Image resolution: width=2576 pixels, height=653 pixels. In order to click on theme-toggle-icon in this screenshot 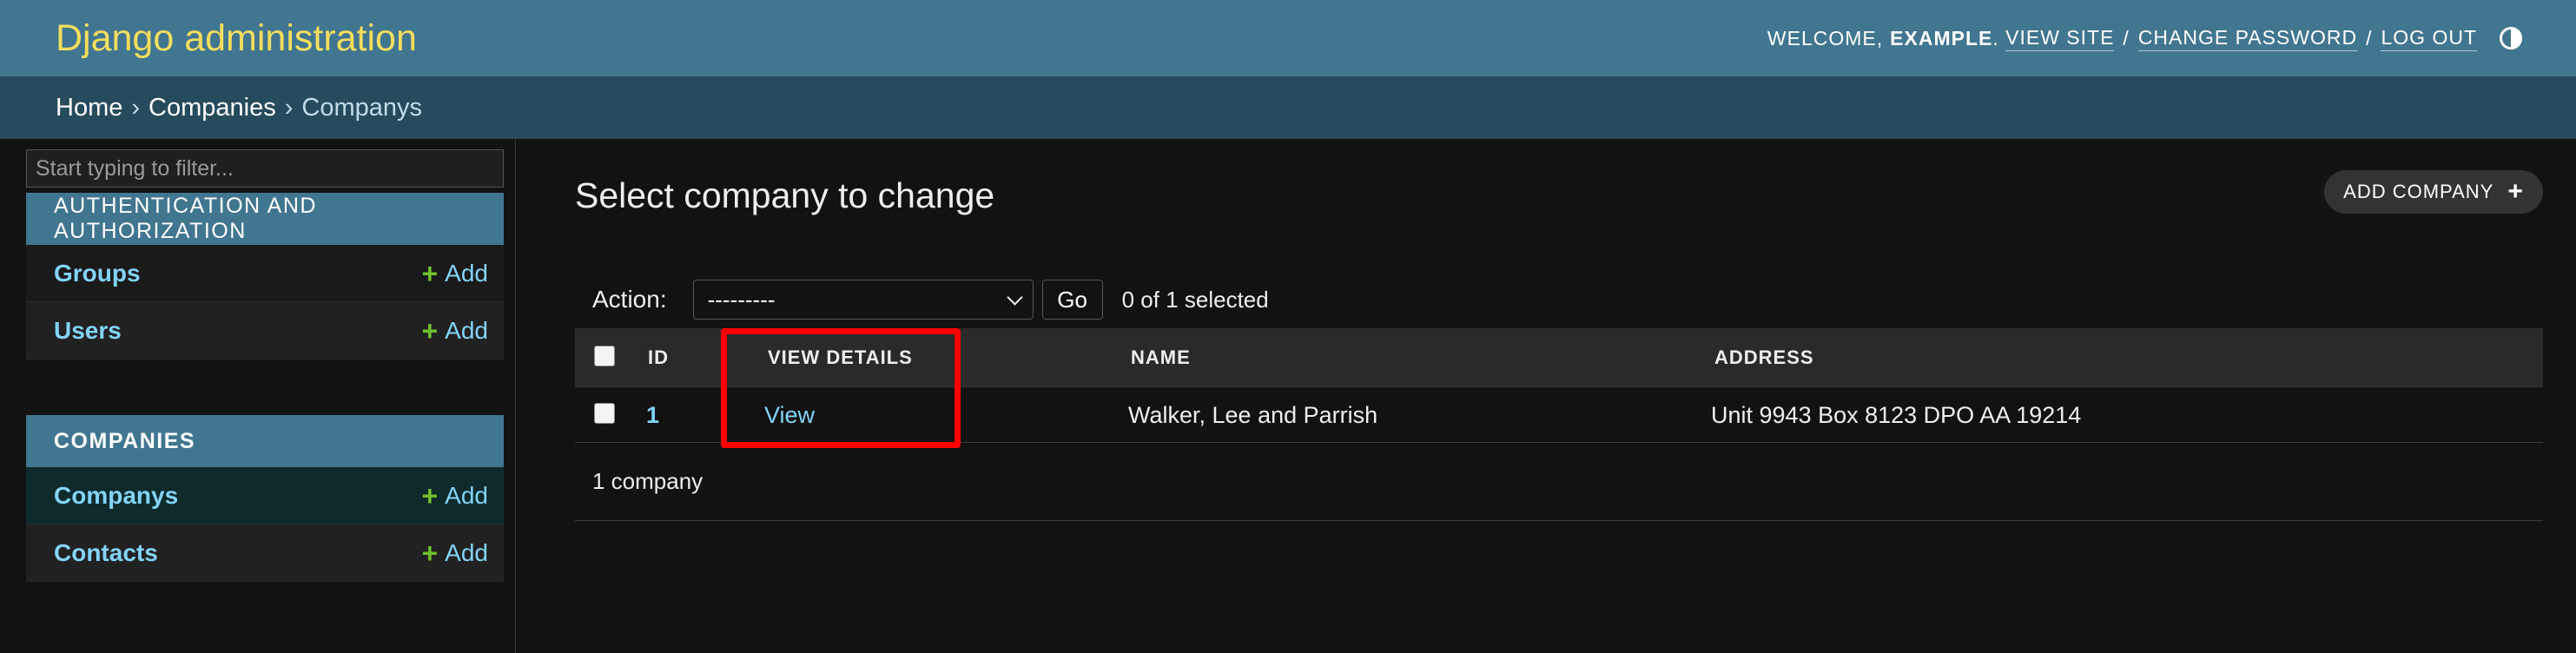, I will do `click(2511, 38)`.